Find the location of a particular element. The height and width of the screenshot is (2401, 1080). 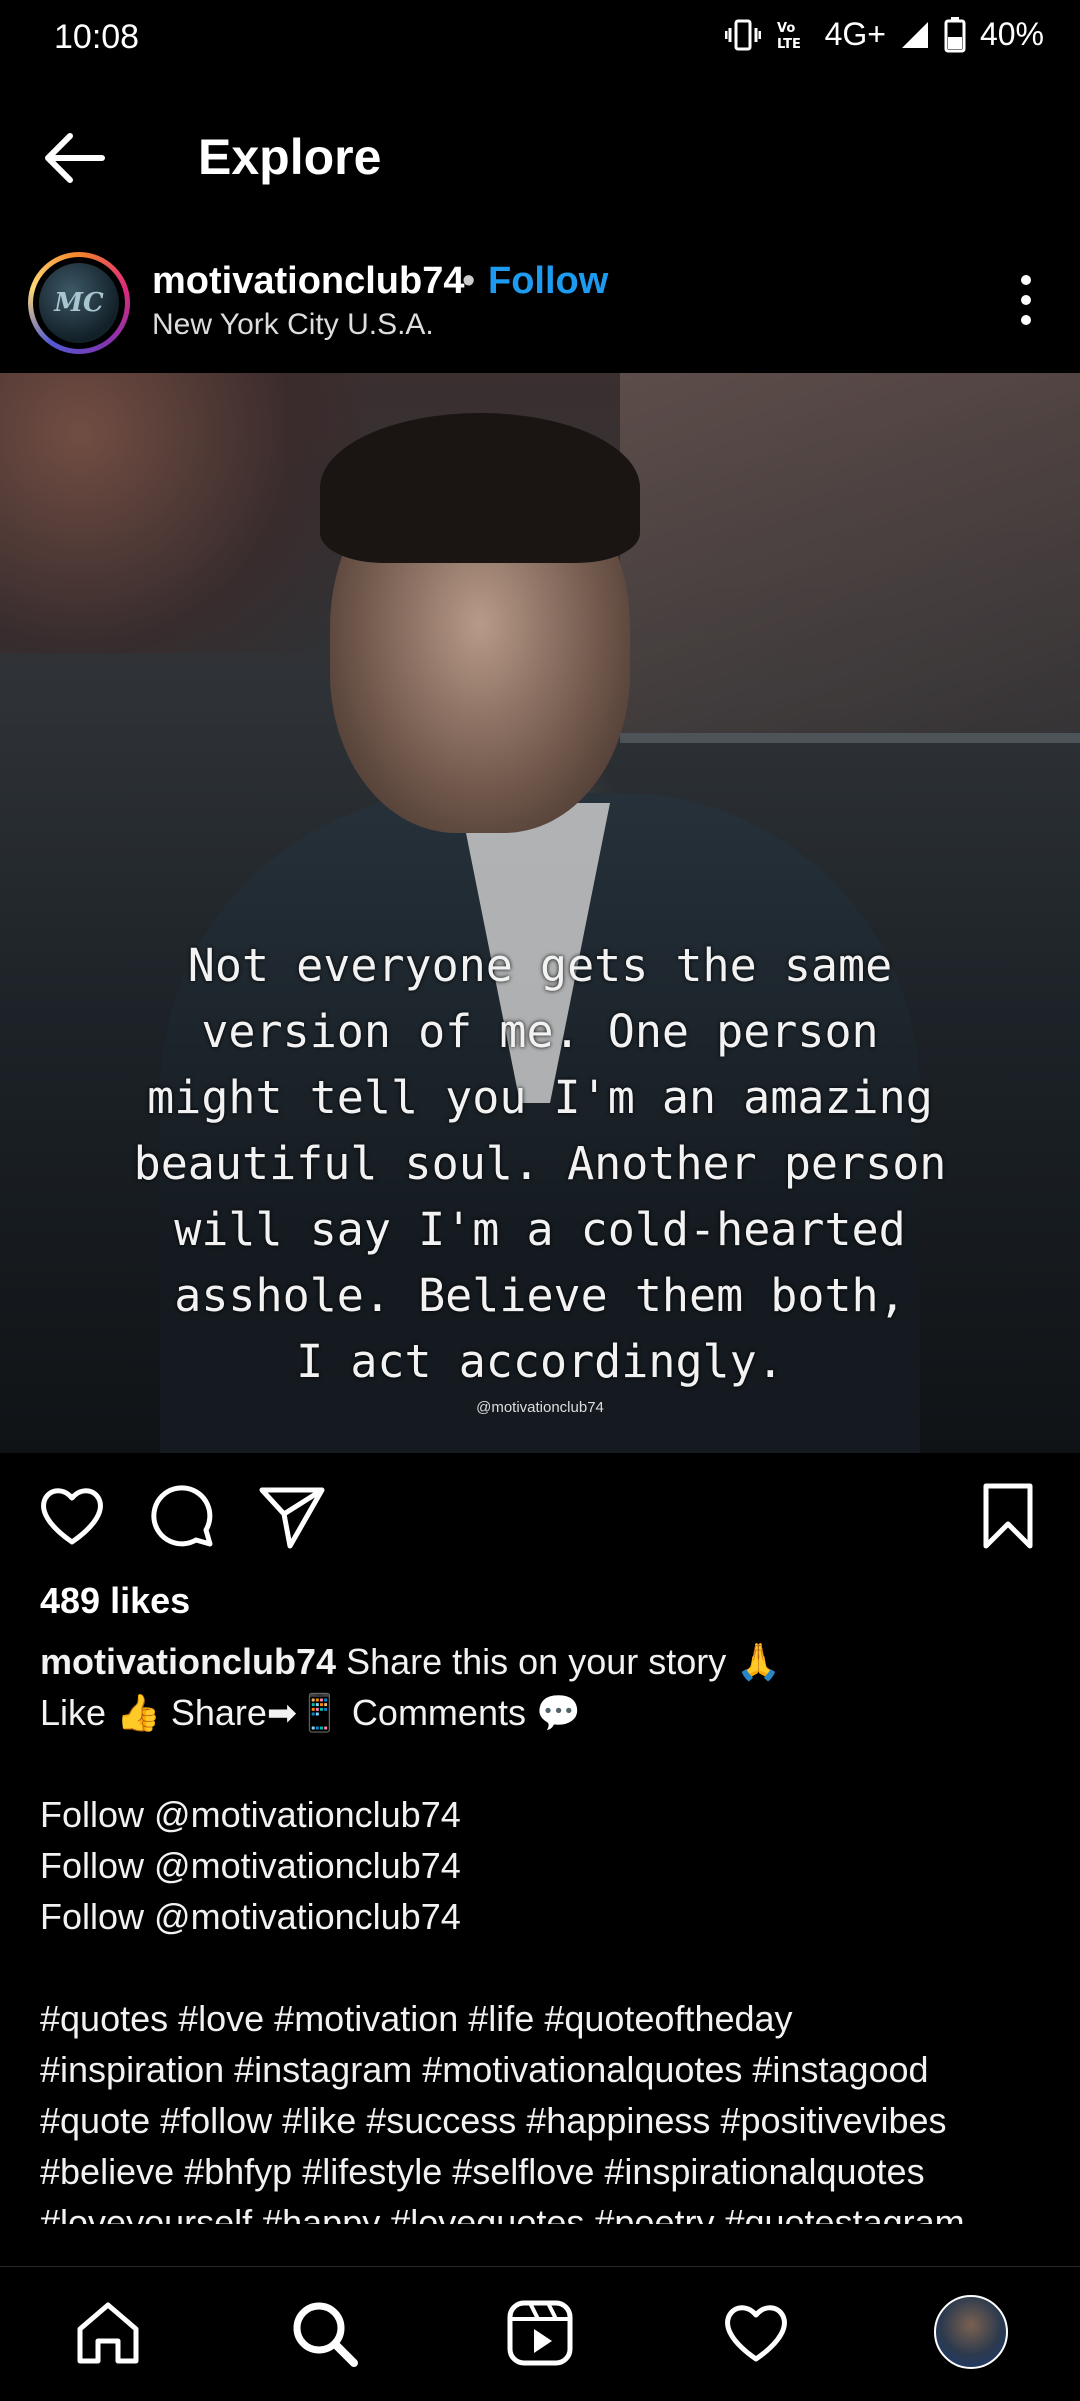

save-bookmark-icon is located at coordinates (1008, 1516).